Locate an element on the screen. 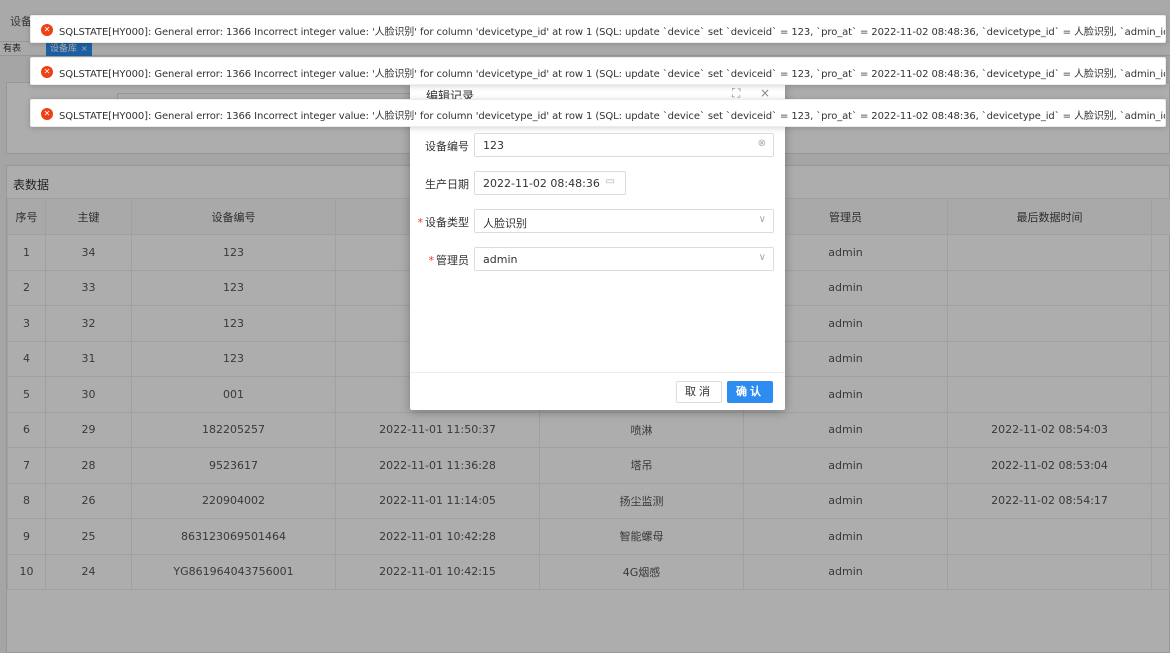 This screenshot has width=1170, height=653. device-type-select: 人脸识别 ∨ is located at coordinates (624, 221).